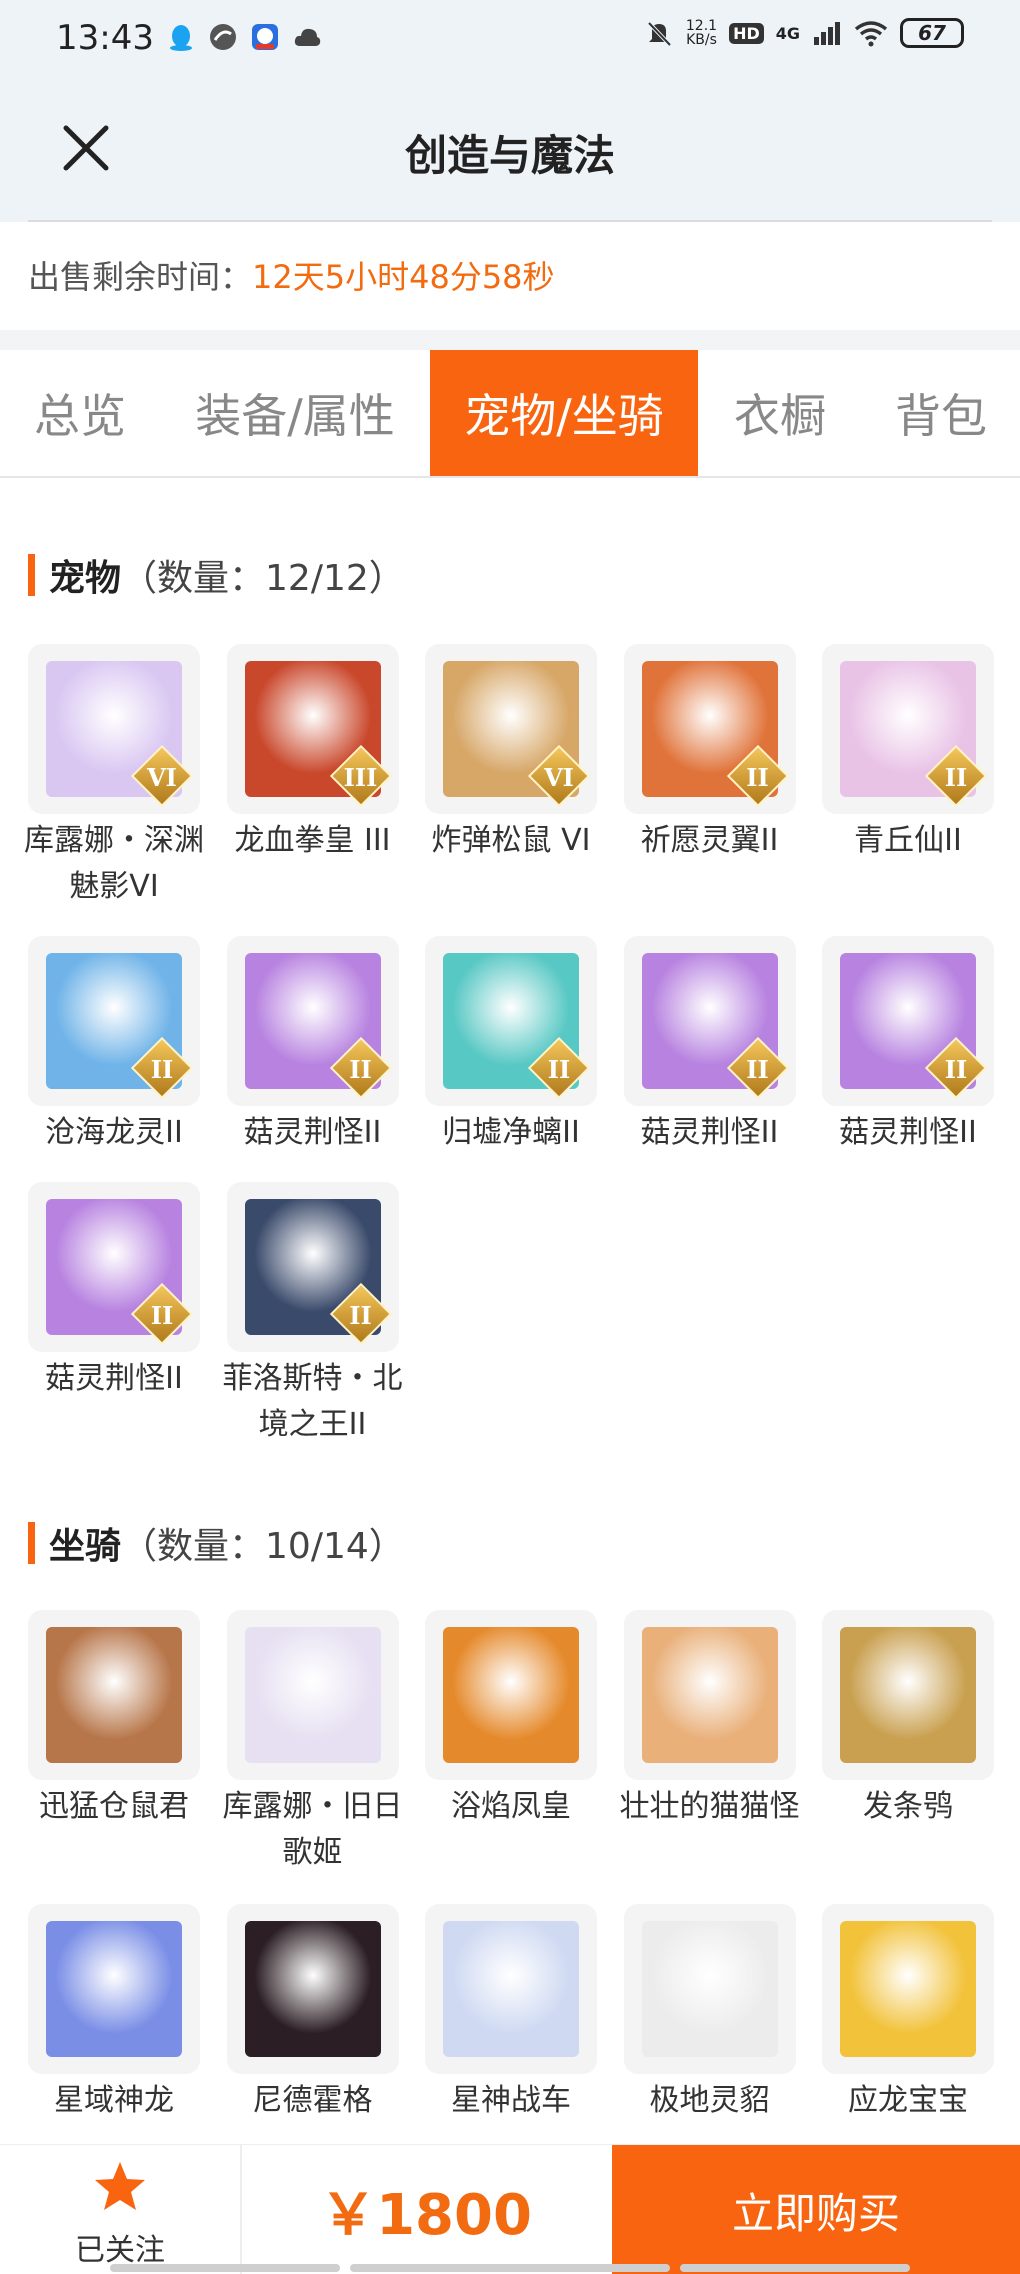 The height and width of the screenshot is (2274, 1020). What do you see at coordinates (223, 37) in the screenshot?
I see `app-icon` at bounding box center [223, 37].